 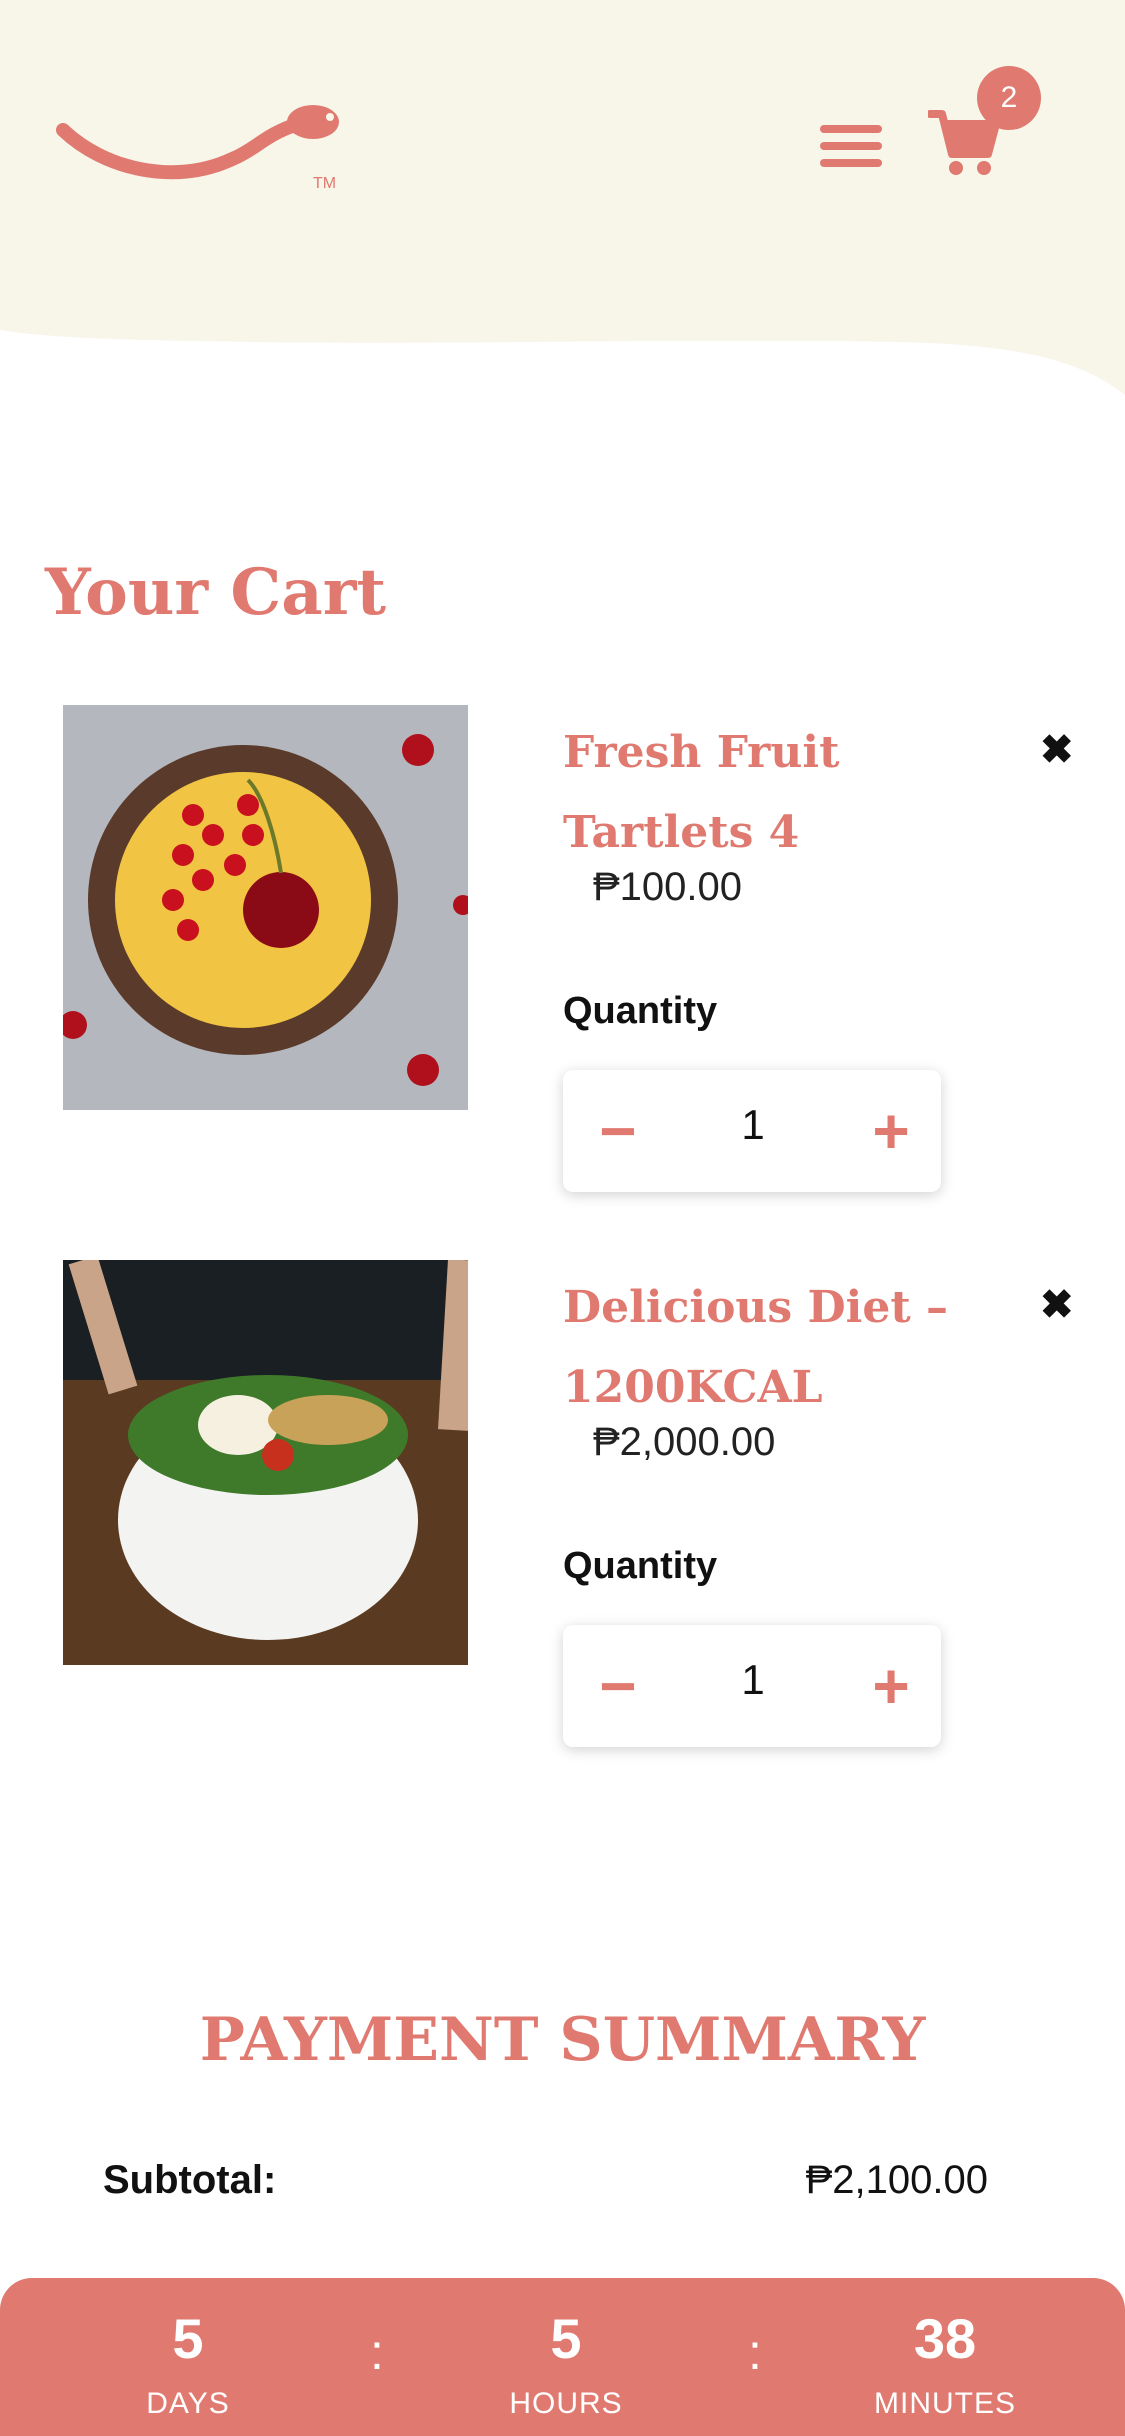 What do you see at coordinates (190, 2180) in the screenshot?
I see `subtotal-label: Subtotal:` at bounding box center [190, 2180].